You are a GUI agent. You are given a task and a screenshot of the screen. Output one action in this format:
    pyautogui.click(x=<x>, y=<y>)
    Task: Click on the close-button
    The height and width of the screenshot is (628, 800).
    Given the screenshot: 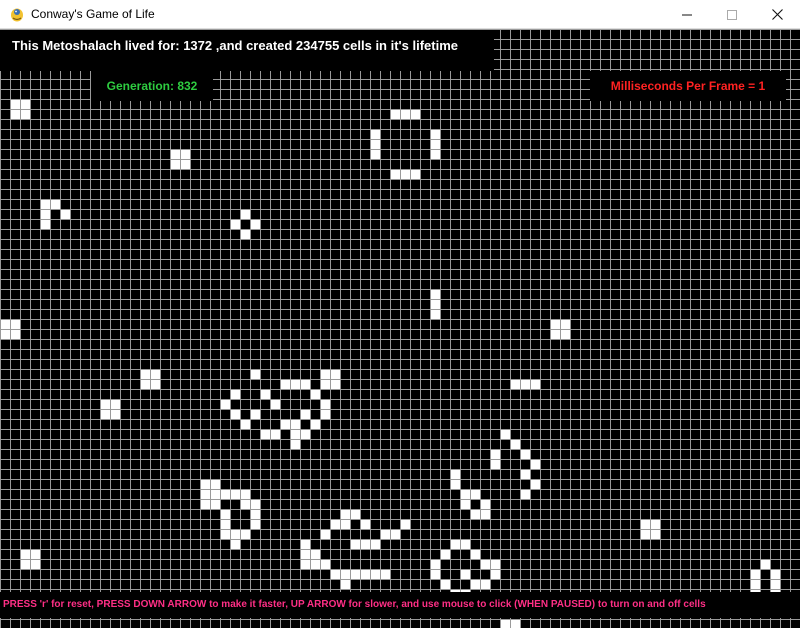 What is the action you would take?
    pyautogui.click(x=777, y=14)
    